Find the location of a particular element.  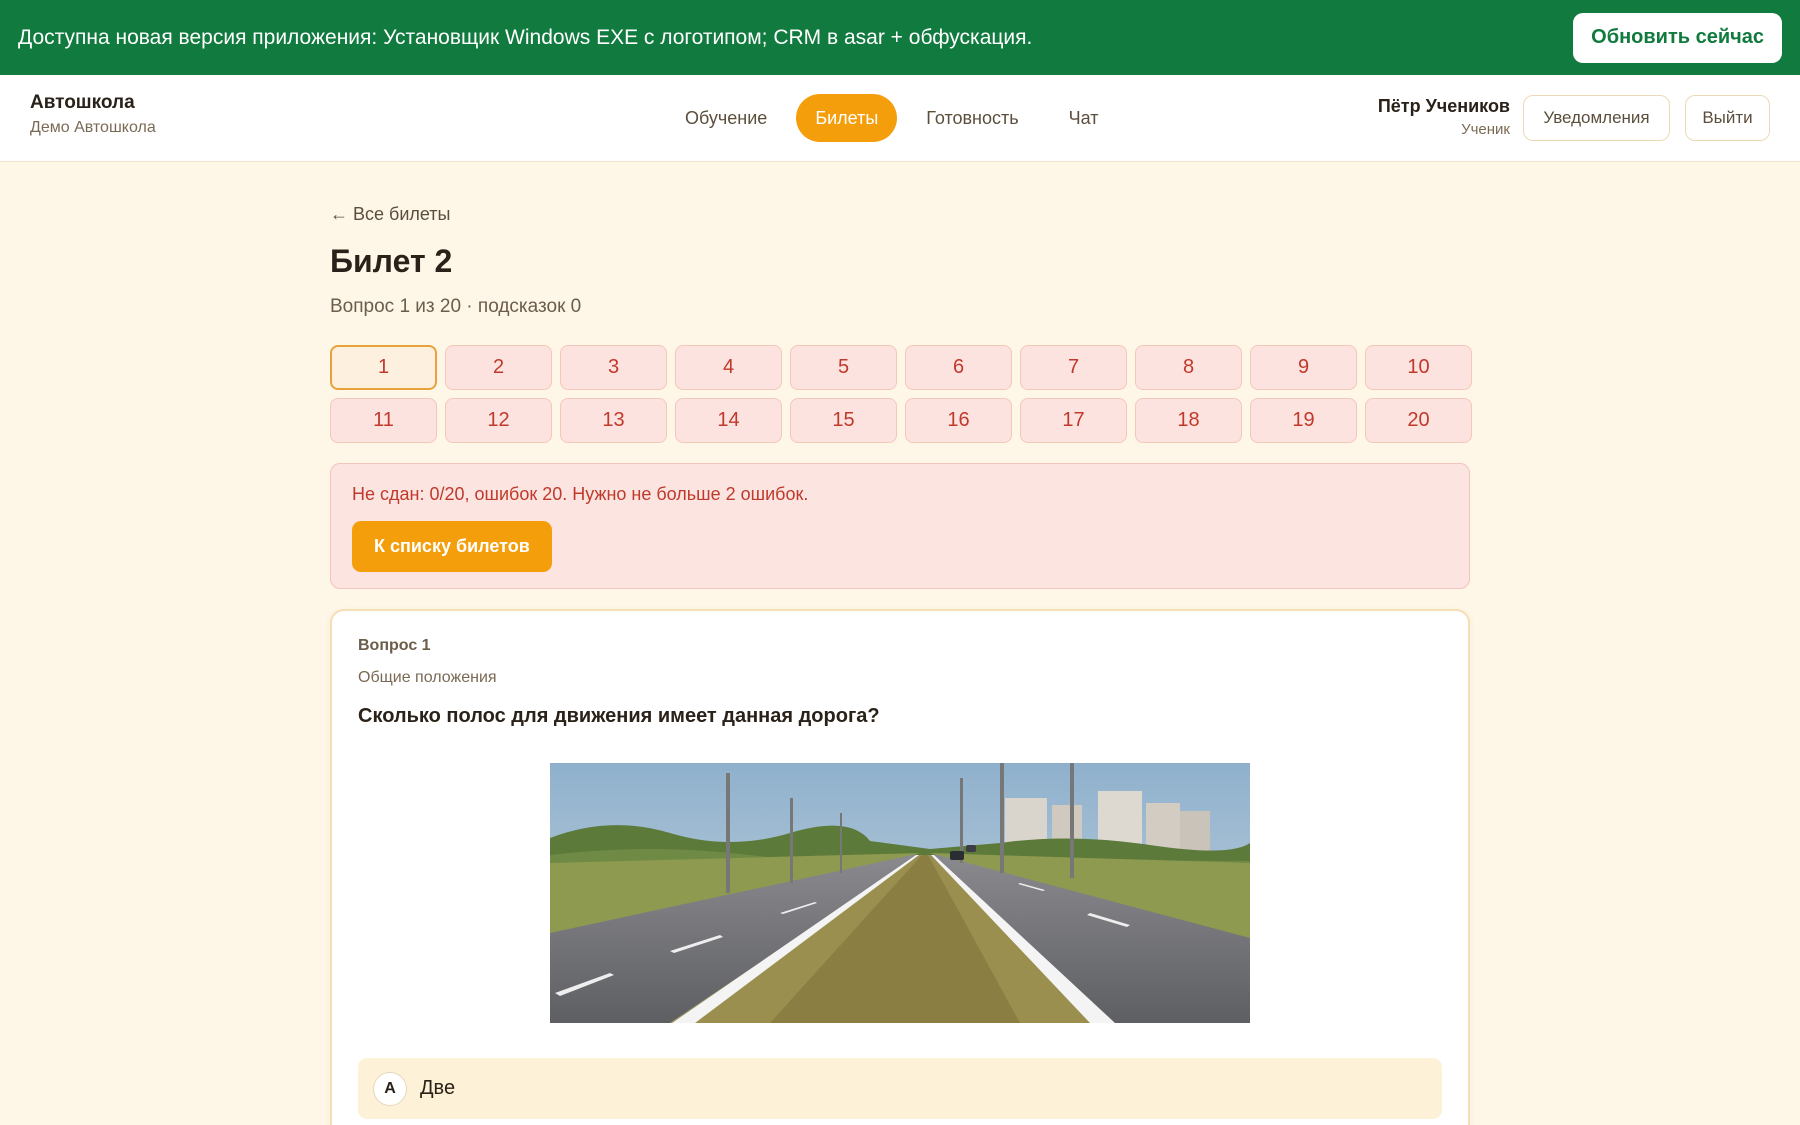

brand: Автошкола Демо Автошкола is located at coordinates (93, 114).